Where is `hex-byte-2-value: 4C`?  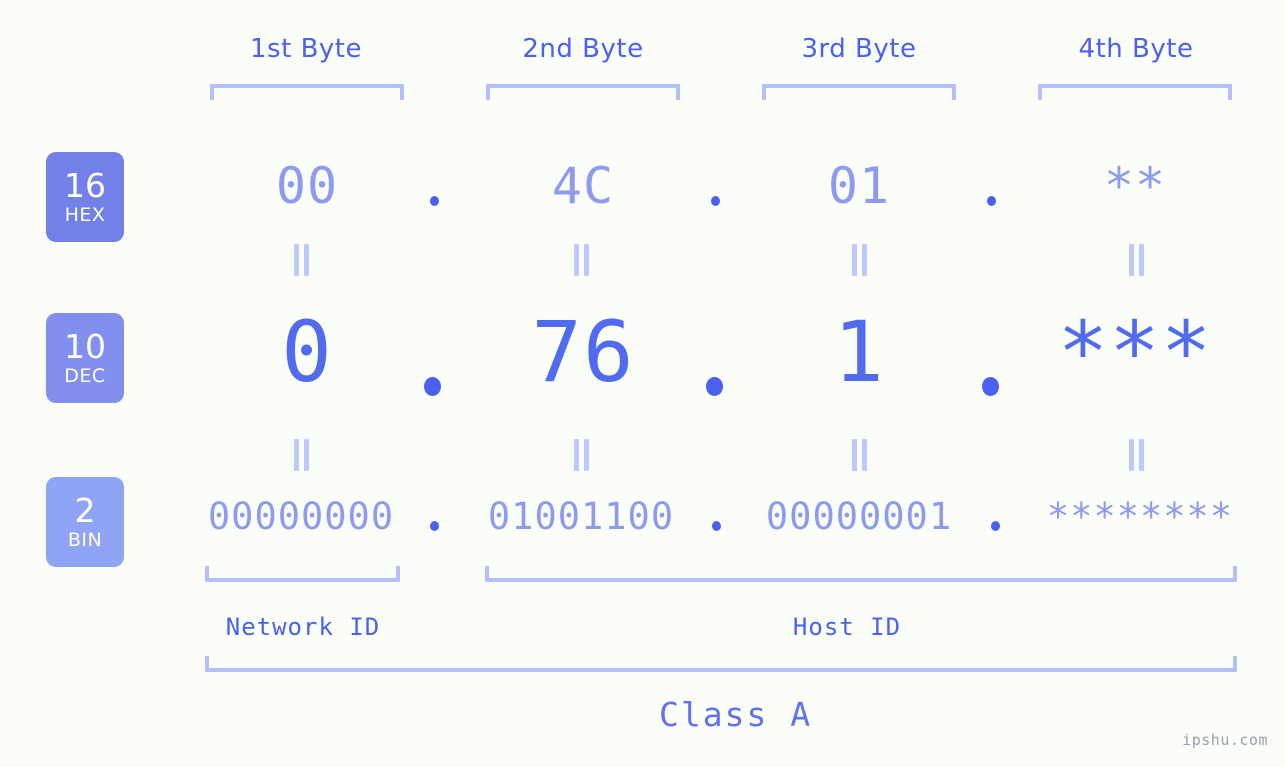
hex-byte-2-value: 4C is located at coordinates (583, 186).